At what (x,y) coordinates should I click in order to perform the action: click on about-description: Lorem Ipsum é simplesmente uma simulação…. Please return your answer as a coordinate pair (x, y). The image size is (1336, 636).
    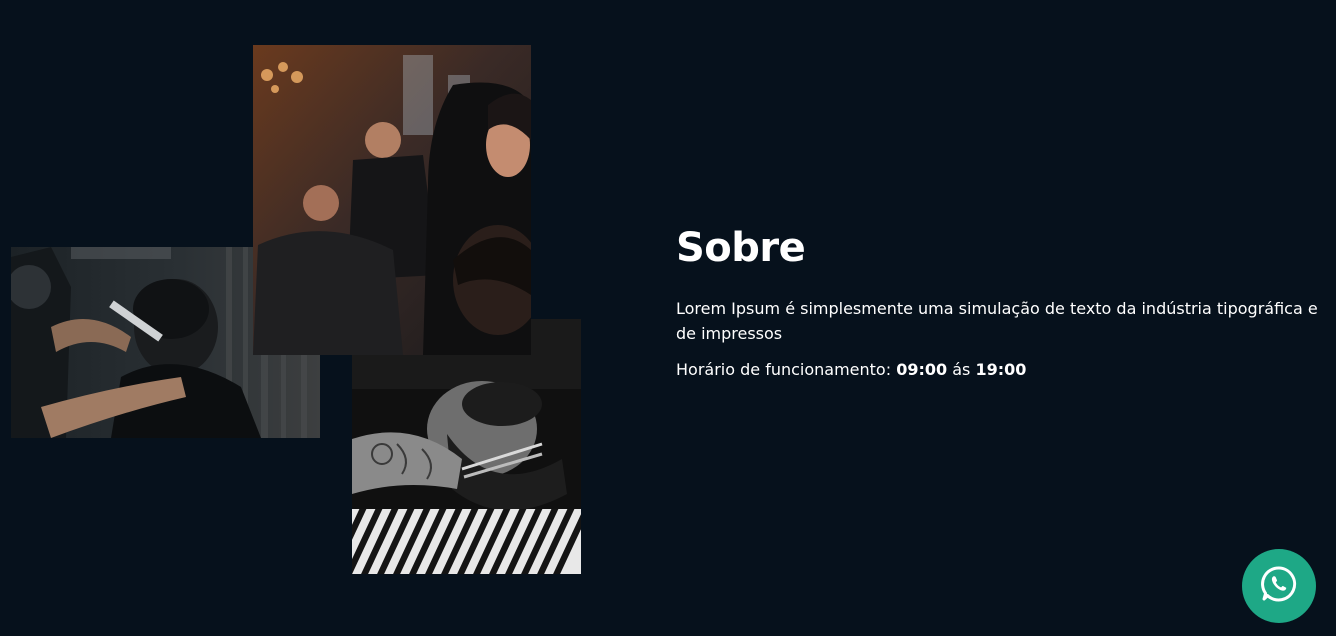
    Looking at the image, I should click on (997, 321).